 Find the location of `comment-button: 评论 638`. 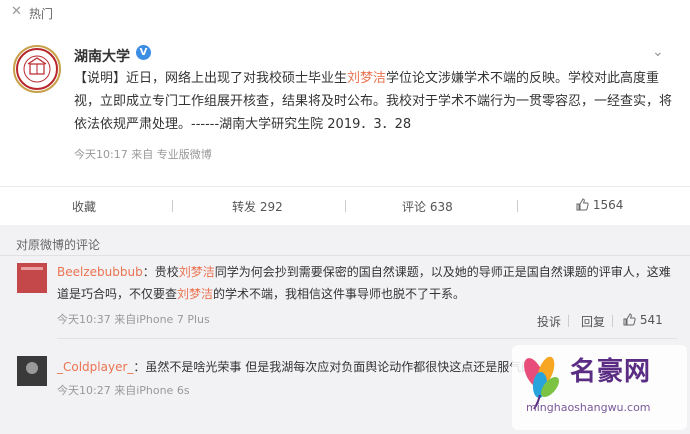

comment-button: 评论 638 is located at coordinates (427, 206).